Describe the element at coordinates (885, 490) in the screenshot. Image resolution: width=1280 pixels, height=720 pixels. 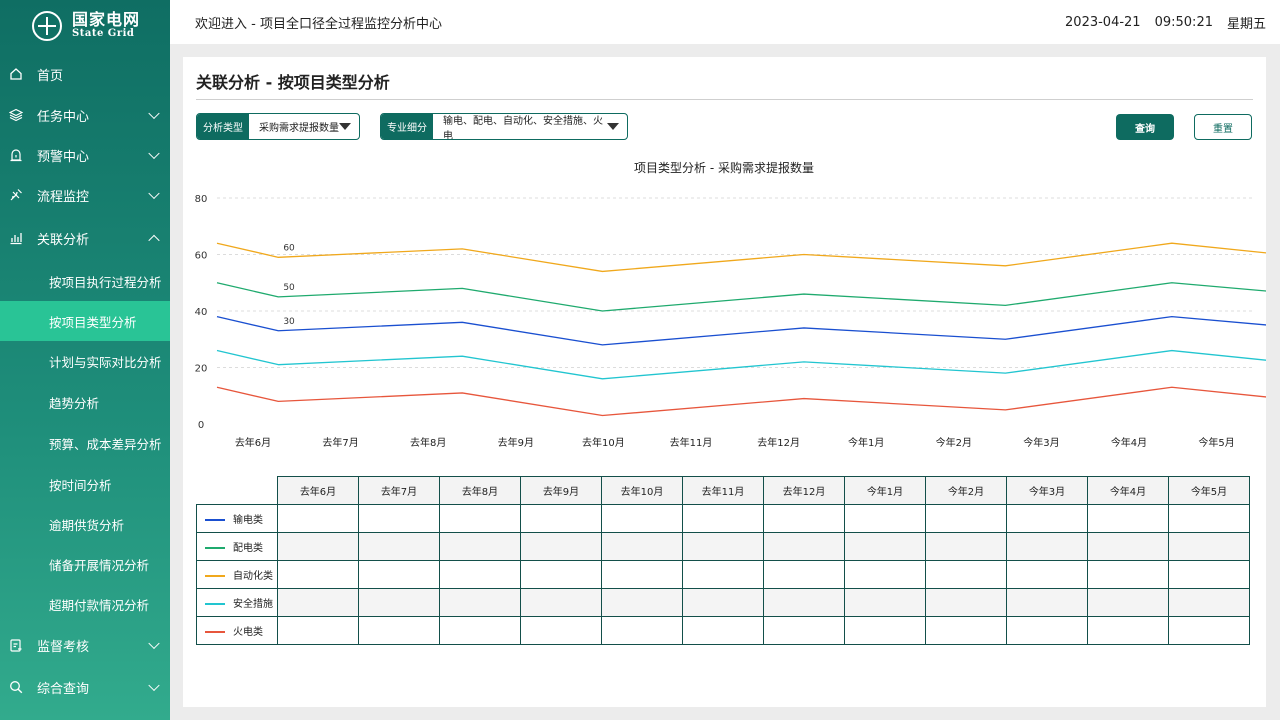
I see `table-column-header: 今年1月` at that location.